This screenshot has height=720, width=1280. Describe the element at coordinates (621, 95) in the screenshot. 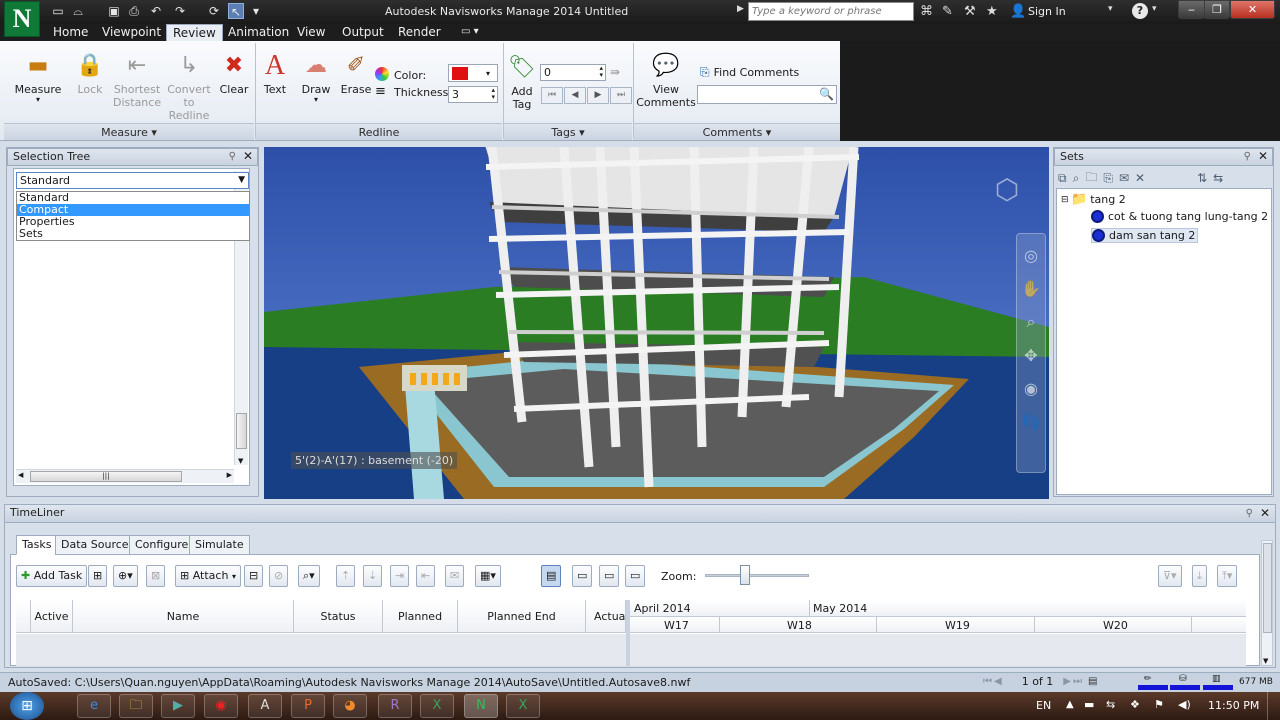

I see `last-tag-icon: ⏭` at that location.